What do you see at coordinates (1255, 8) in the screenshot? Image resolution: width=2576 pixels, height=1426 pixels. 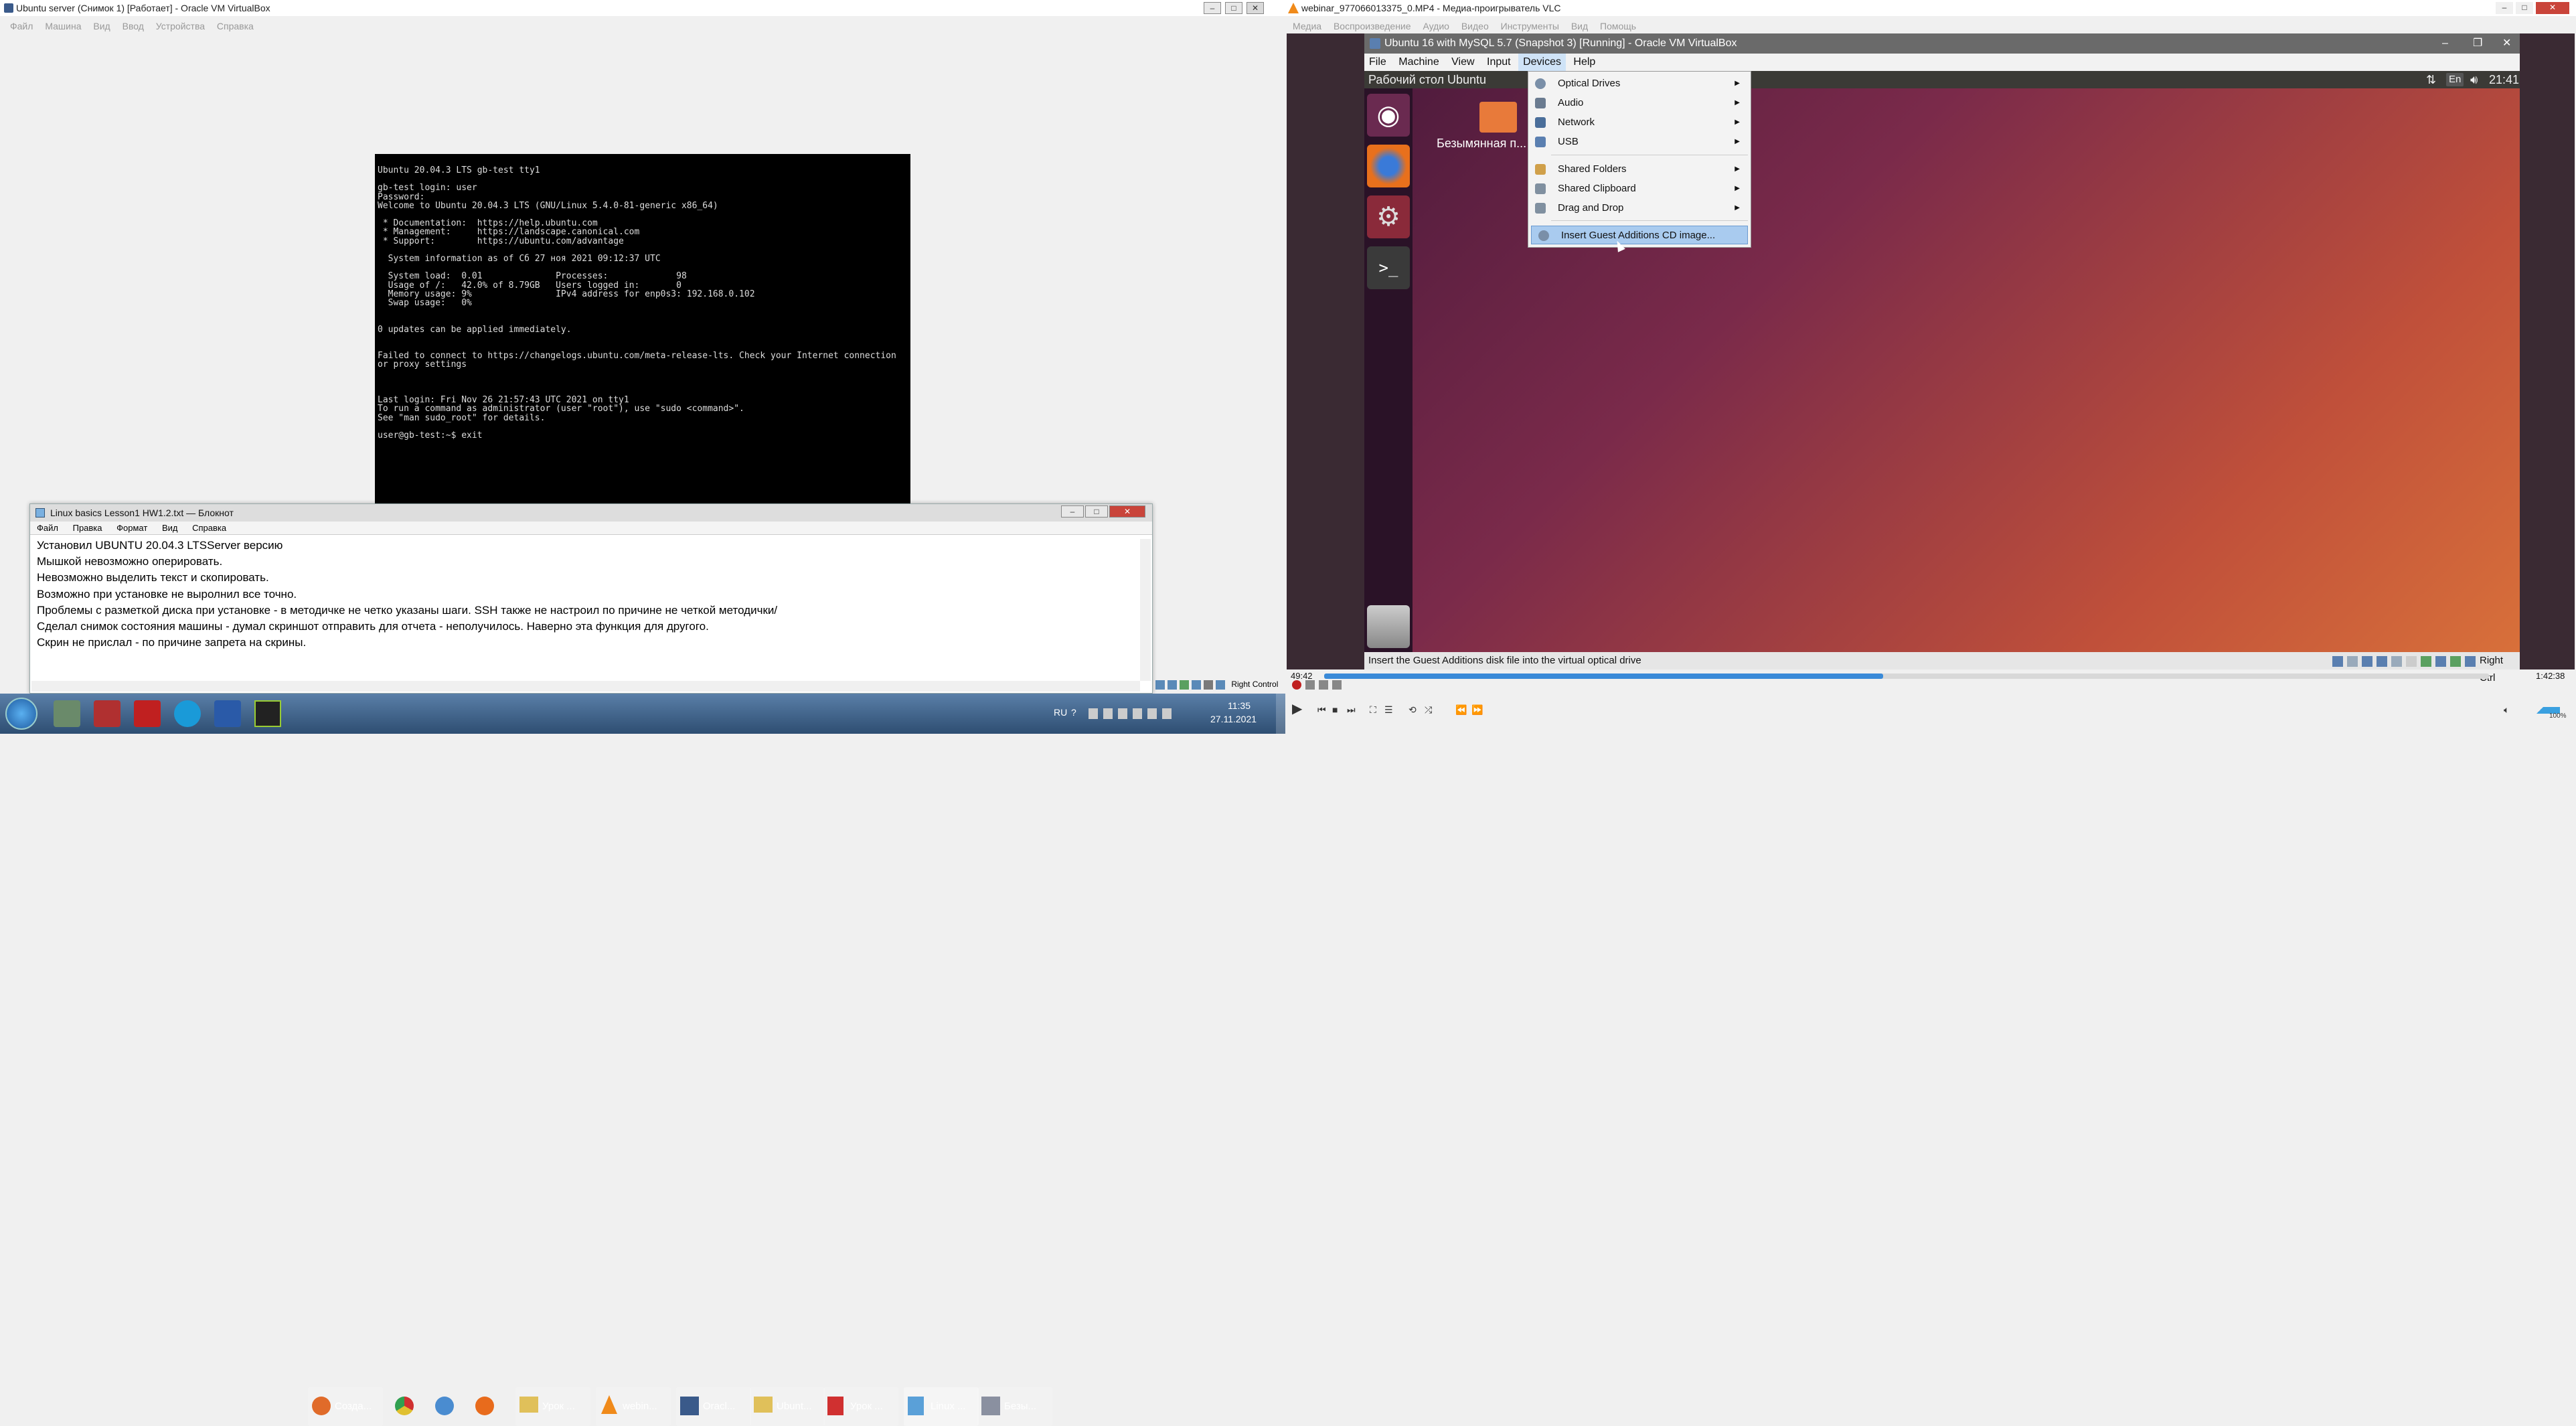 I see `close-button: ✕` at bounding box center [1255, 8].